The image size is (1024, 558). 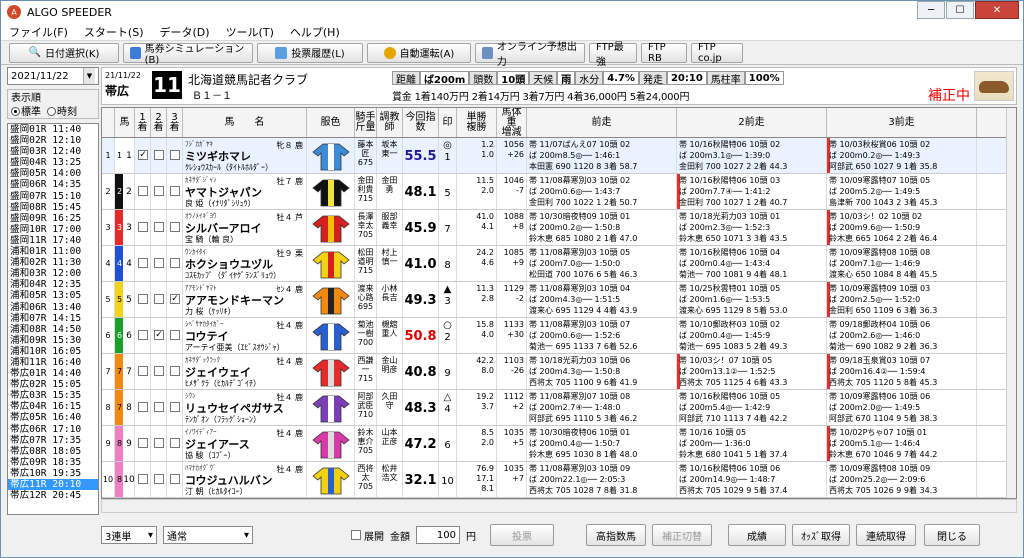 What do you see at coordinates (188, 54) in the screenshot?
I see `simulation-button: 馬券シミュレーション(B)` at bounding box center [188, 54].